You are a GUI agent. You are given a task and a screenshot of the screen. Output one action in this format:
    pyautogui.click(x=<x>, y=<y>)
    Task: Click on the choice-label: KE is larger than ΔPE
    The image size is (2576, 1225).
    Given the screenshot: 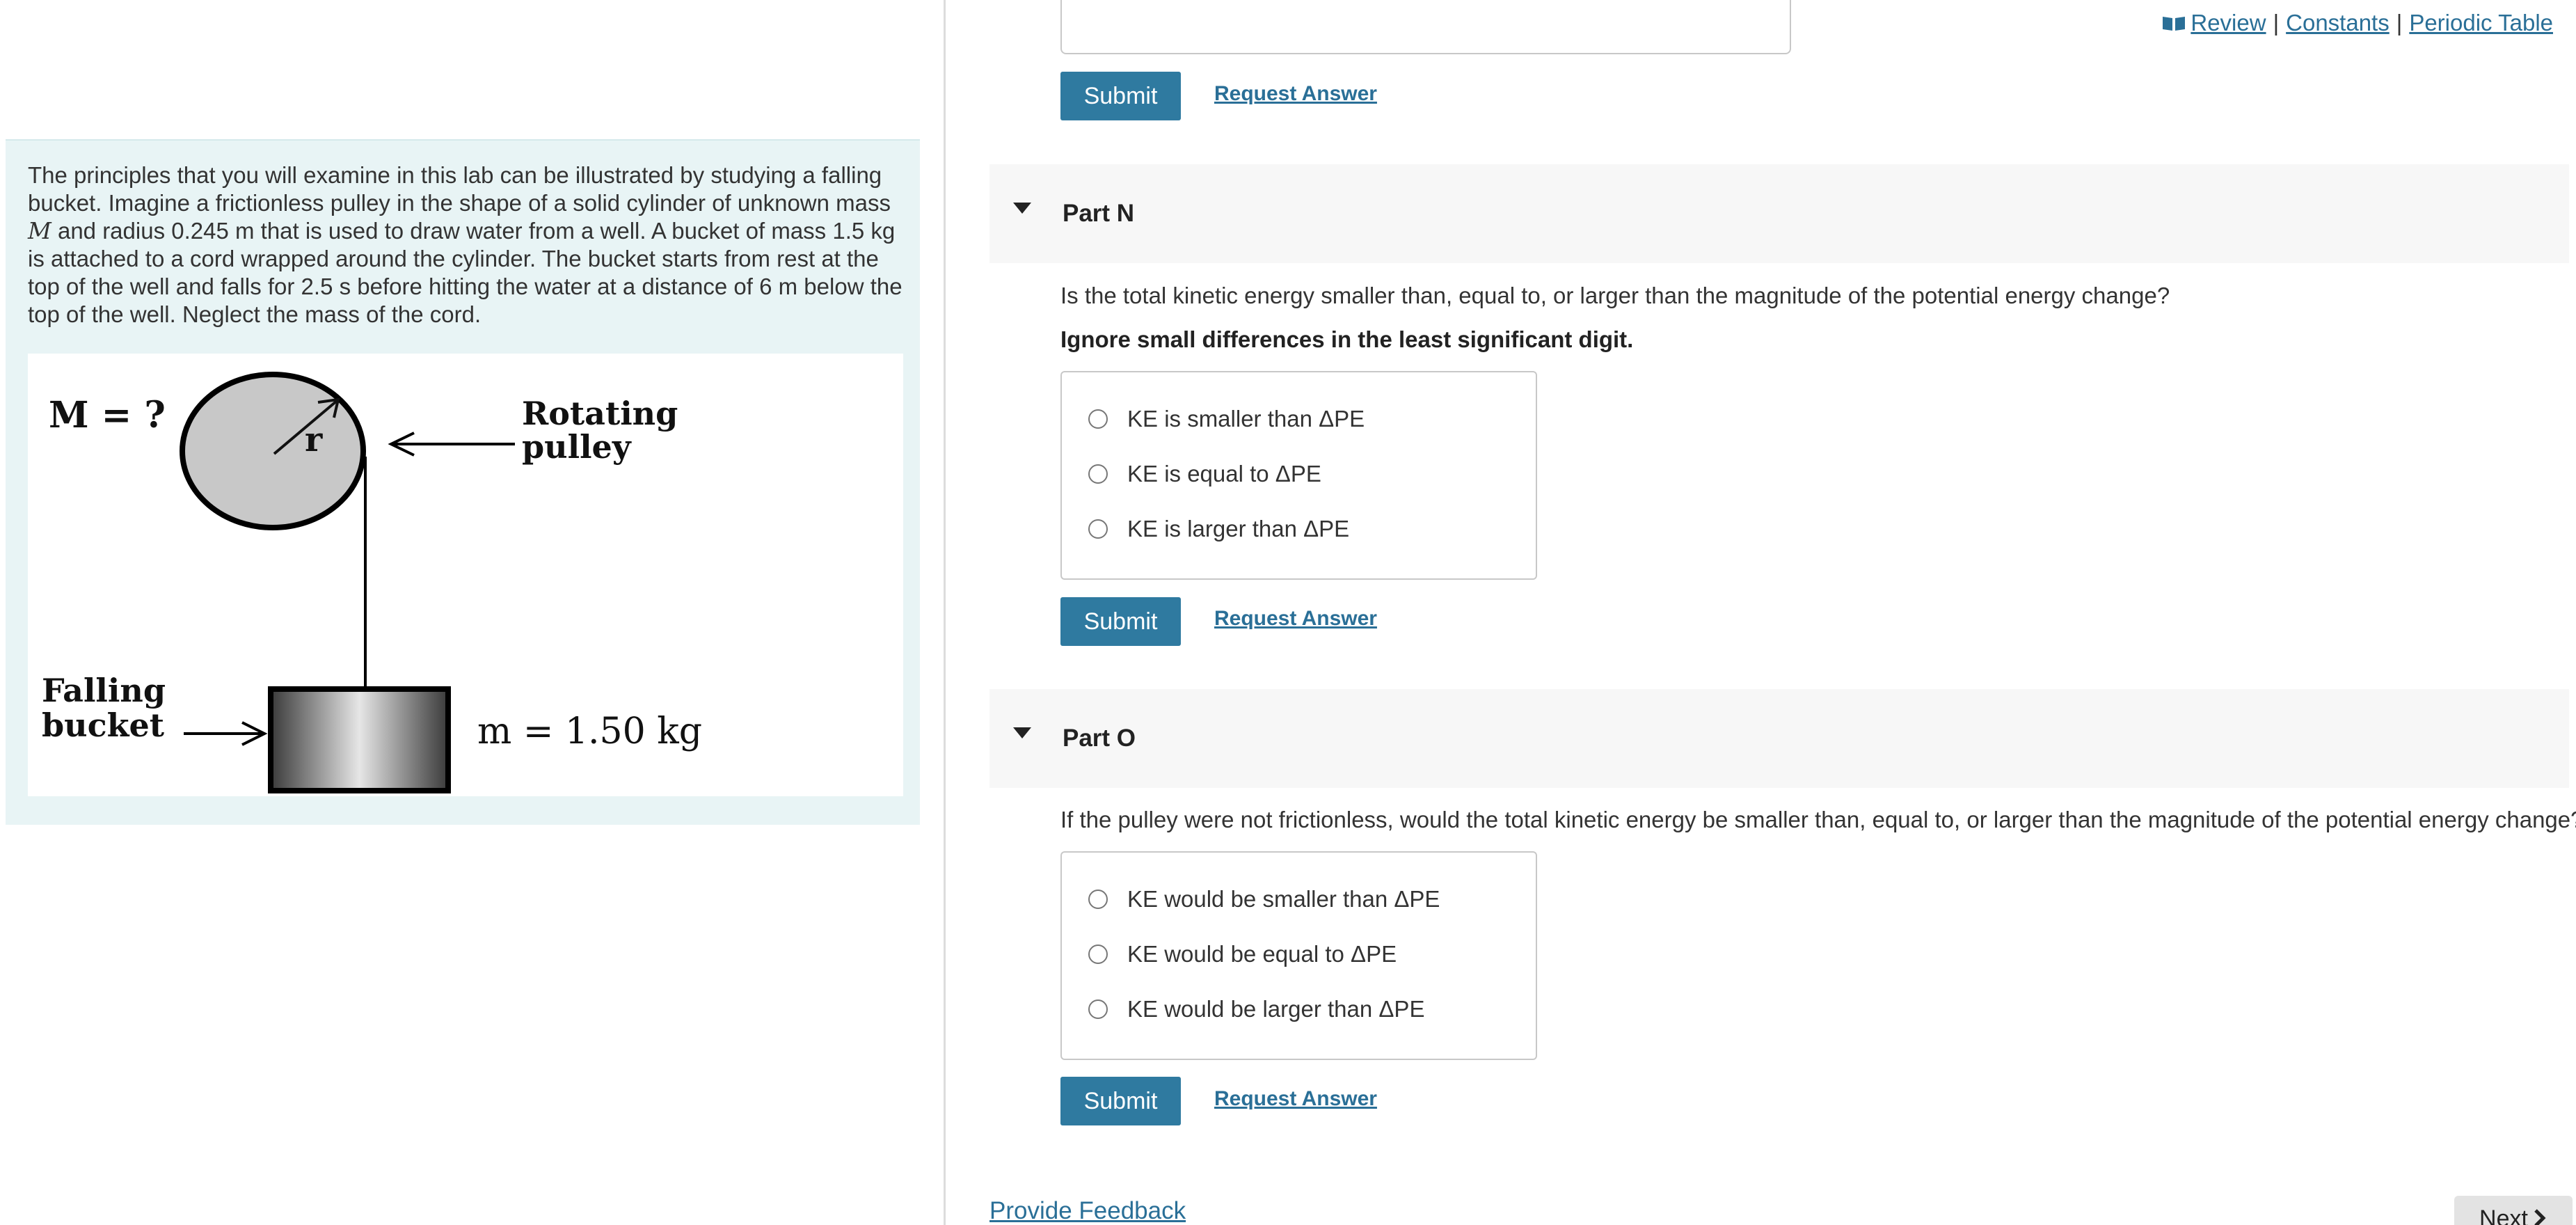 What is the action you would take?
    pyautogui.click(x=1238, y=529)
    